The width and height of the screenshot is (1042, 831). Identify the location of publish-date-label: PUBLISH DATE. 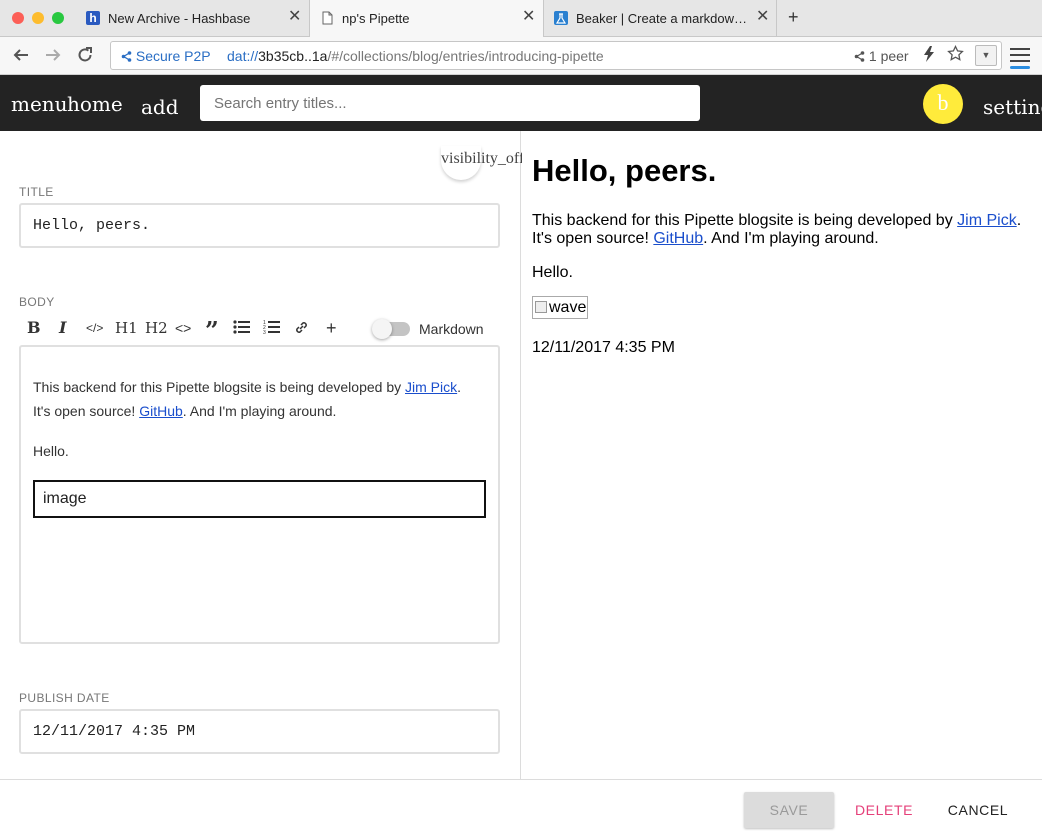
(64, 698).